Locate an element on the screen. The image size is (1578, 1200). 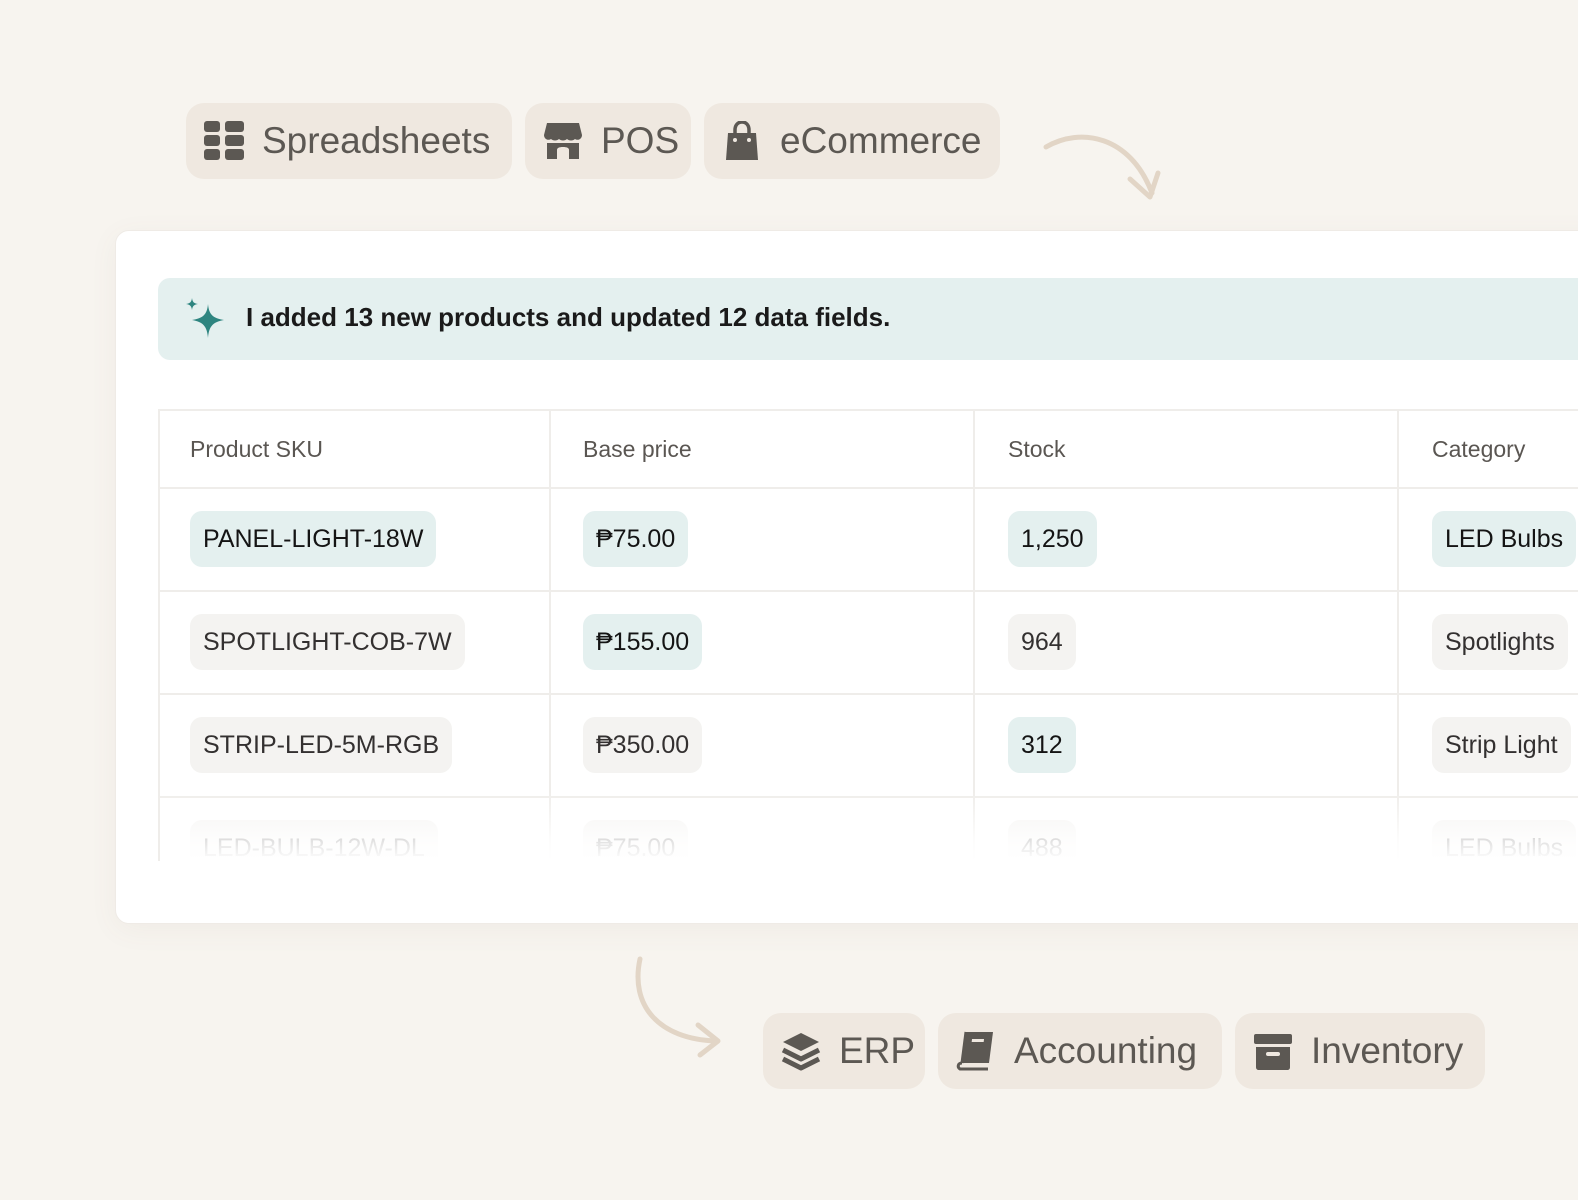
sku-cell: STRIP-LED-5M-RGB is located at coordinates (321, 745).